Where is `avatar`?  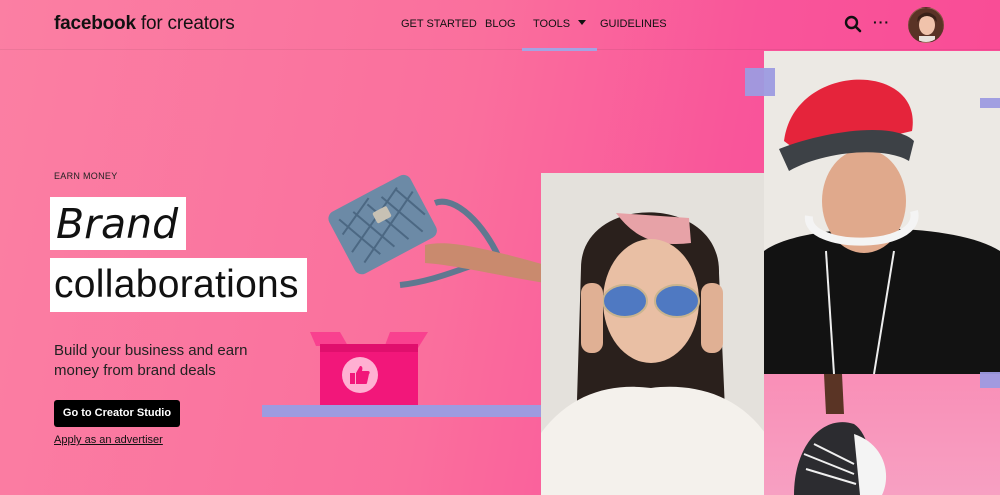 avatar is located at coordinates (926, 25).